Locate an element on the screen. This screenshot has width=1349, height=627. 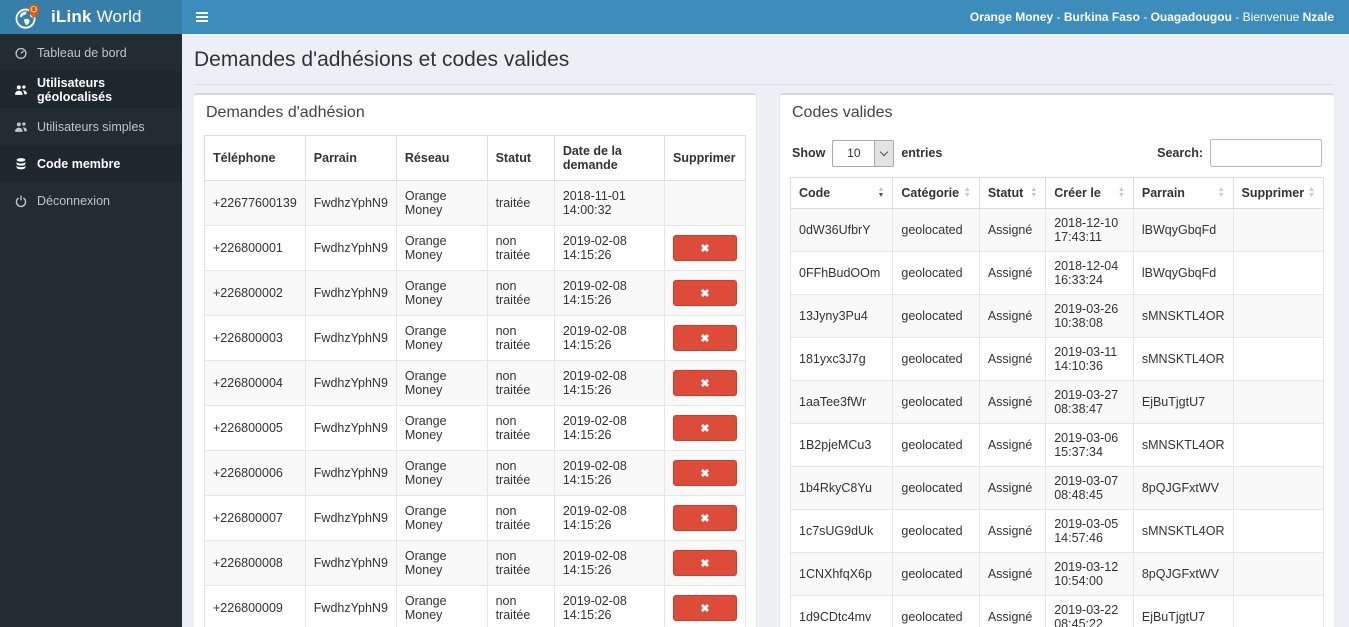
column-header-code: Code ▲ ▼ is located at coordinates (841, 193).